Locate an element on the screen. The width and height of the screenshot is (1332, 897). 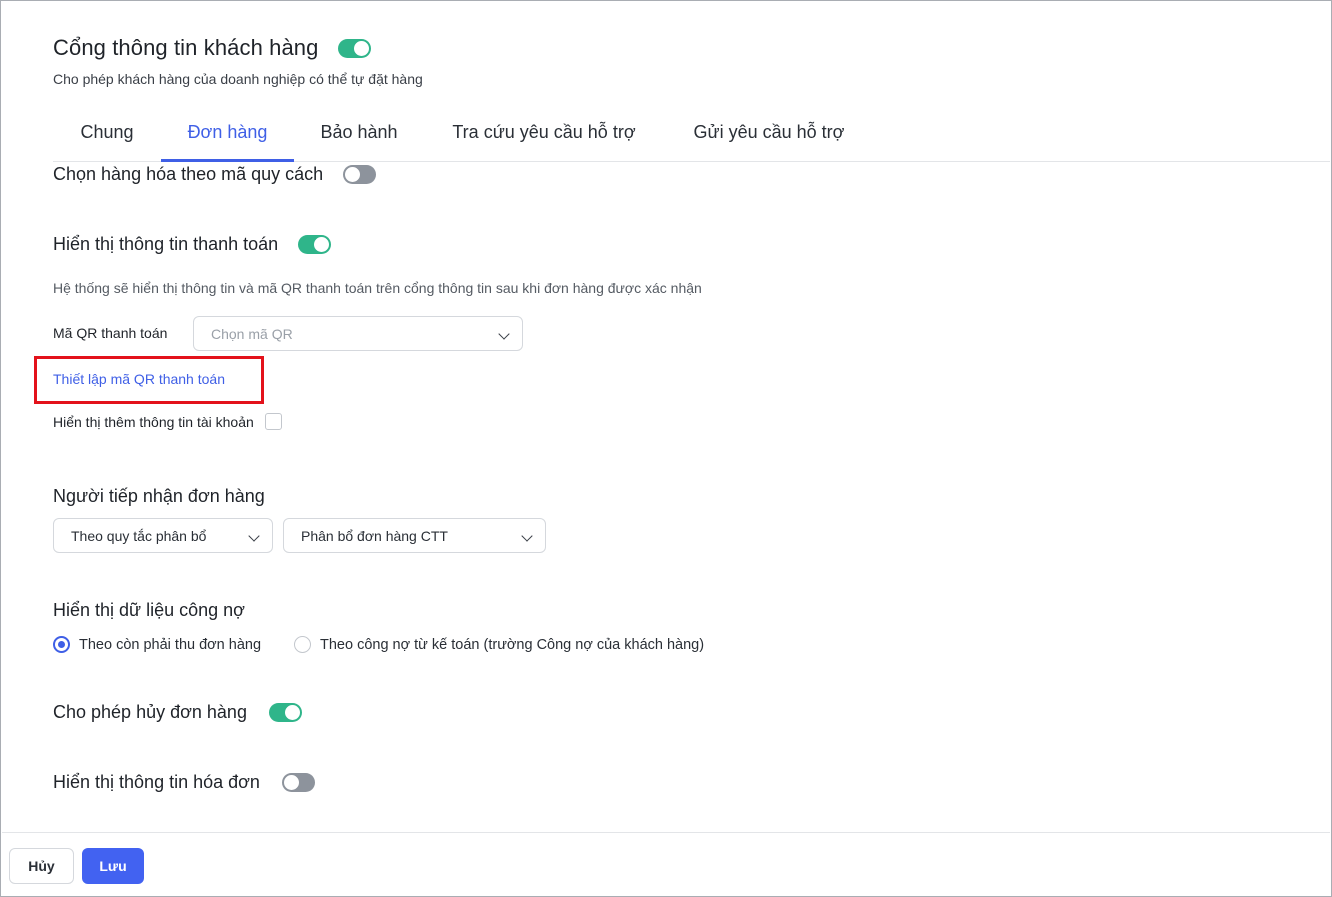
save-button: Lưu is located at coordinates (113, 866).